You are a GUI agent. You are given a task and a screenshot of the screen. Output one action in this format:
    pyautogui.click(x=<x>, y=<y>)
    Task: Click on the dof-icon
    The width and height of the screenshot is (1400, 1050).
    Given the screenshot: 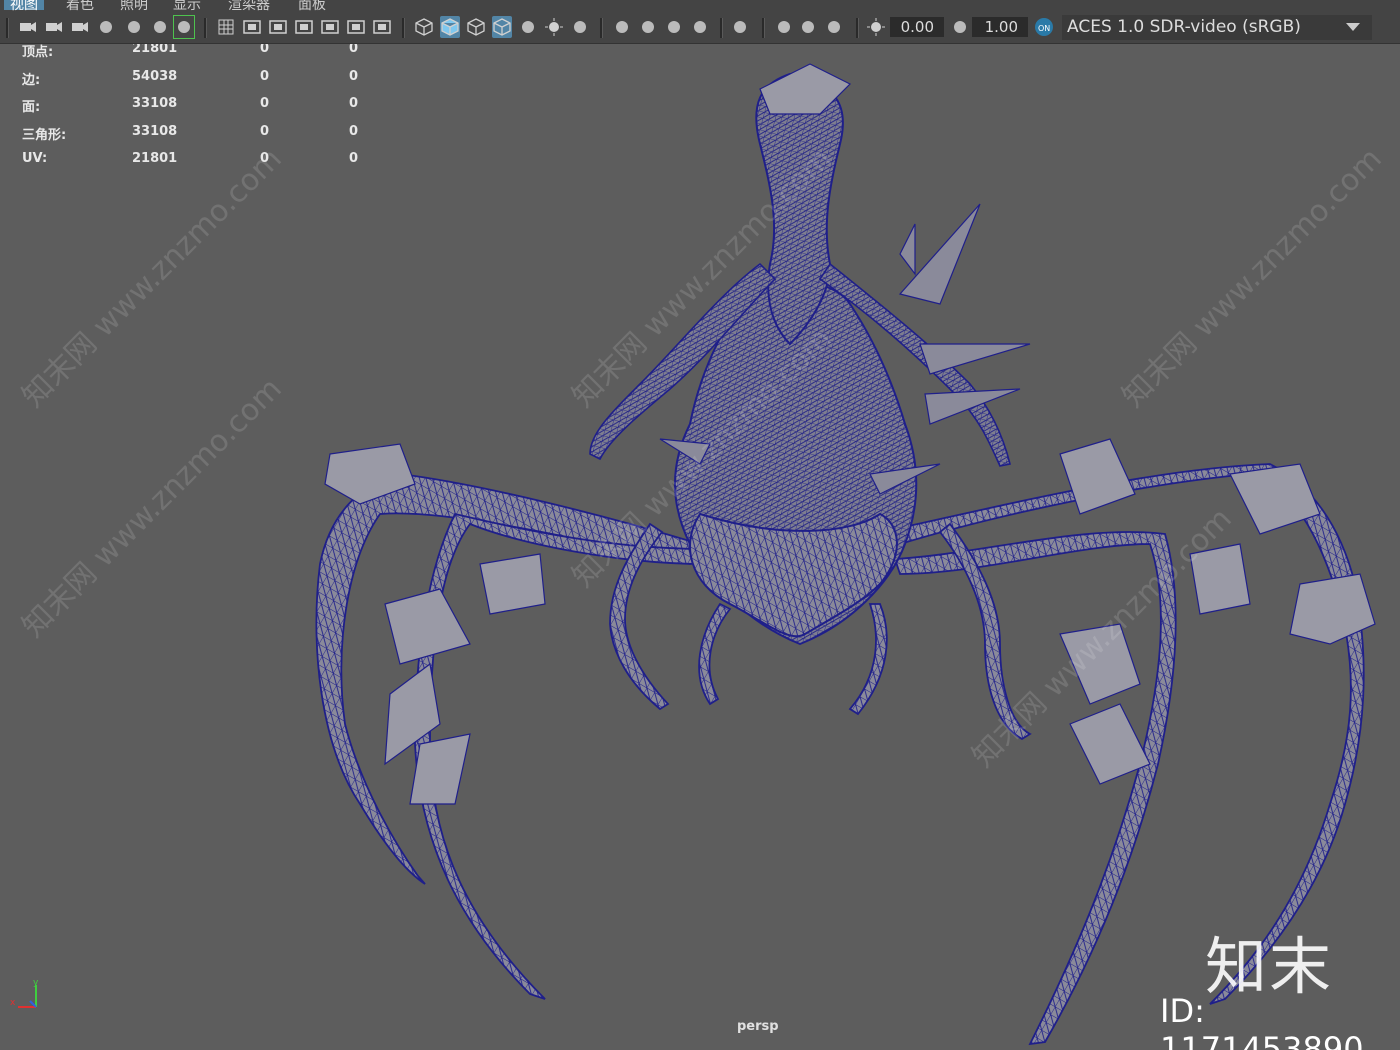 What is the action you would take?
    pyautogui.click(x=700, y=27)
    